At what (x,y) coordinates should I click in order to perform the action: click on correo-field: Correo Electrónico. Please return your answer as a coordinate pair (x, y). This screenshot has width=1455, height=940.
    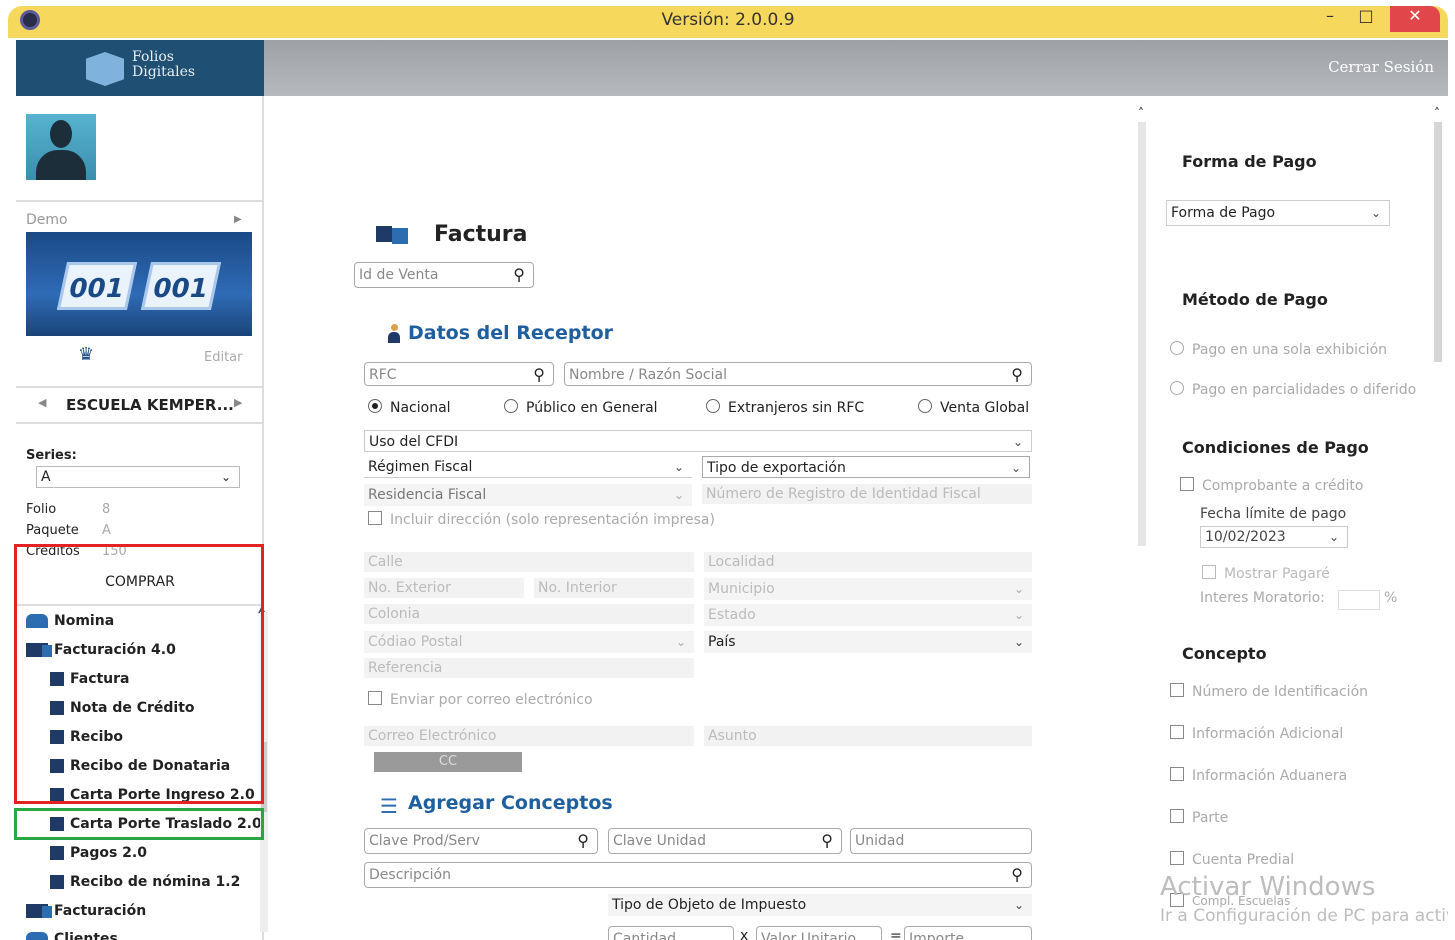
    Looking at the image, I should click on (529, 736).